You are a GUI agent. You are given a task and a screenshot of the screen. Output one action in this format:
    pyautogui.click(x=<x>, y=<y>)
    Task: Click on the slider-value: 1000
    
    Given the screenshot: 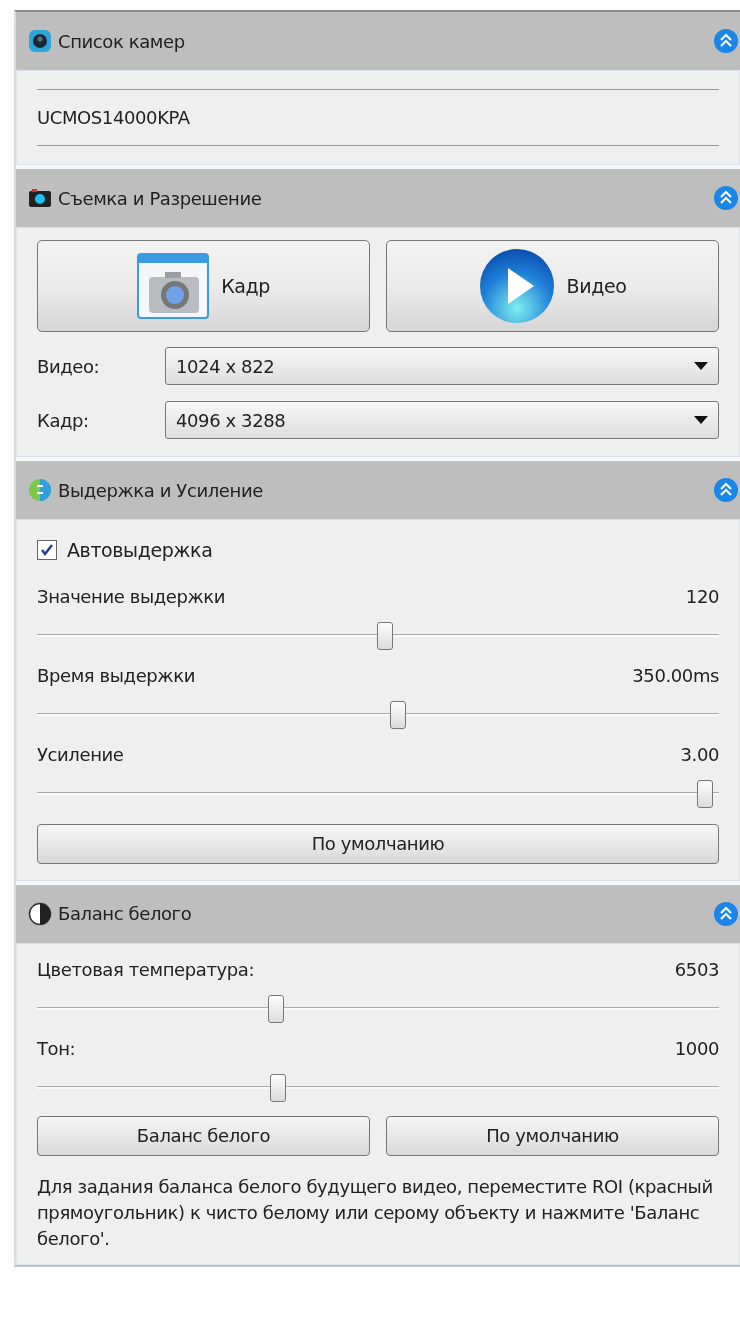 What is the action you would take?
    pyautogui.click(x=696, y=1048)
    